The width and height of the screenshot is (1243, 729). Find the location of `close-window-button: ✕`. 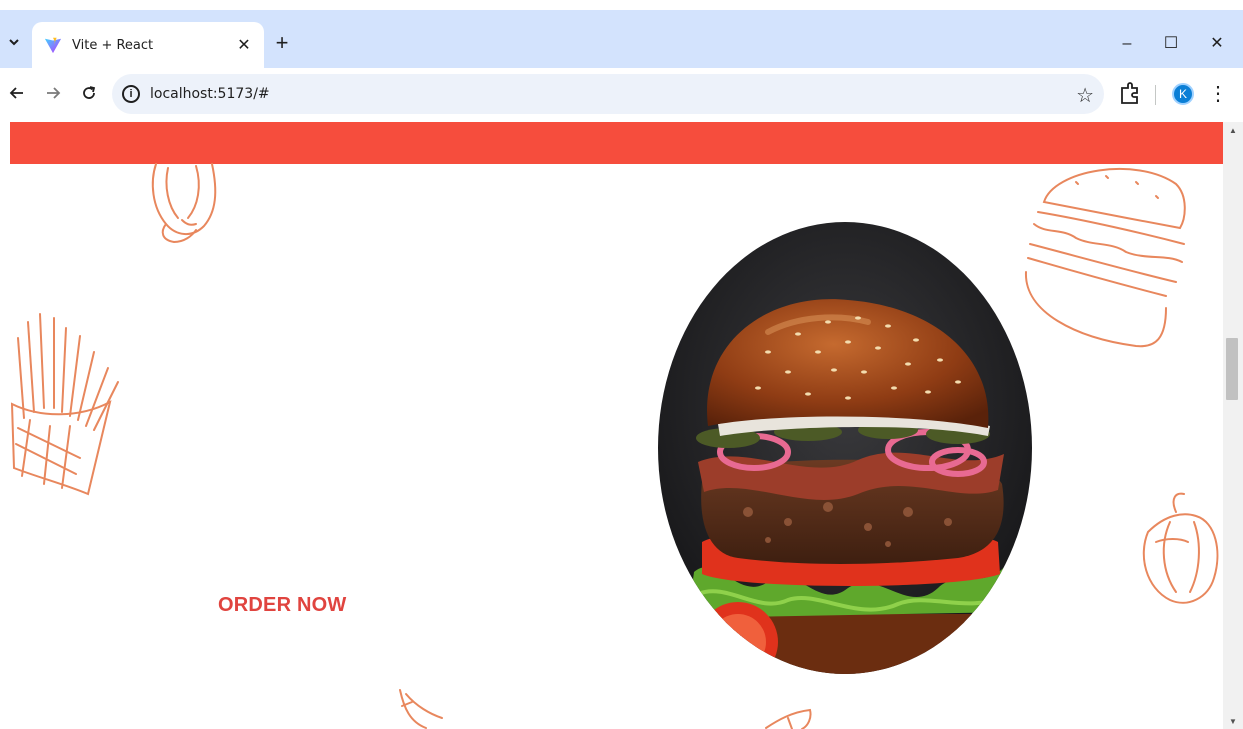

close-window-button: ✕ is located at coordinates (1217, 44).